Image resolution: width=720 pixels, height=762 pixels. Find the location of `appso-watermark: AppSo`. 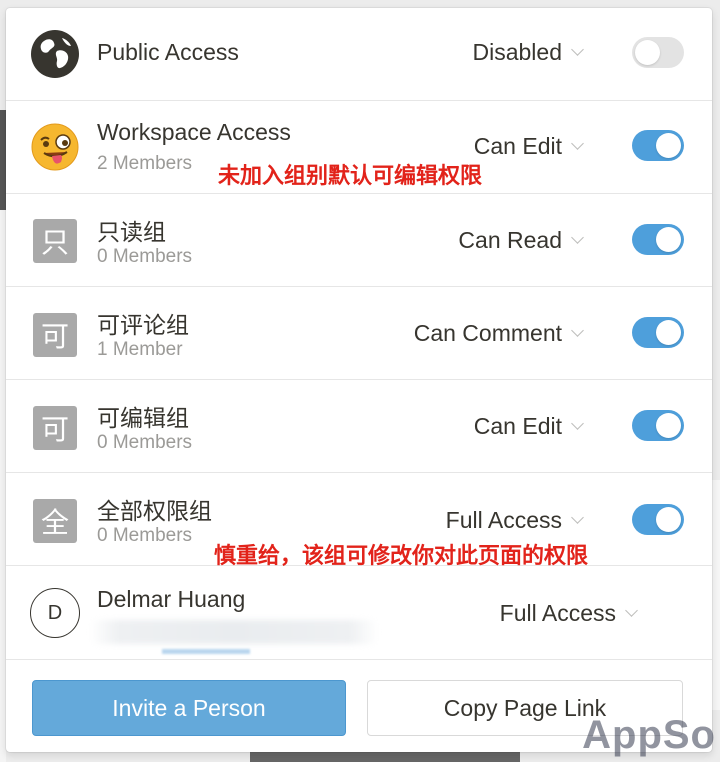

appso-watermark: AppSo is located at coordinates (649, 735).